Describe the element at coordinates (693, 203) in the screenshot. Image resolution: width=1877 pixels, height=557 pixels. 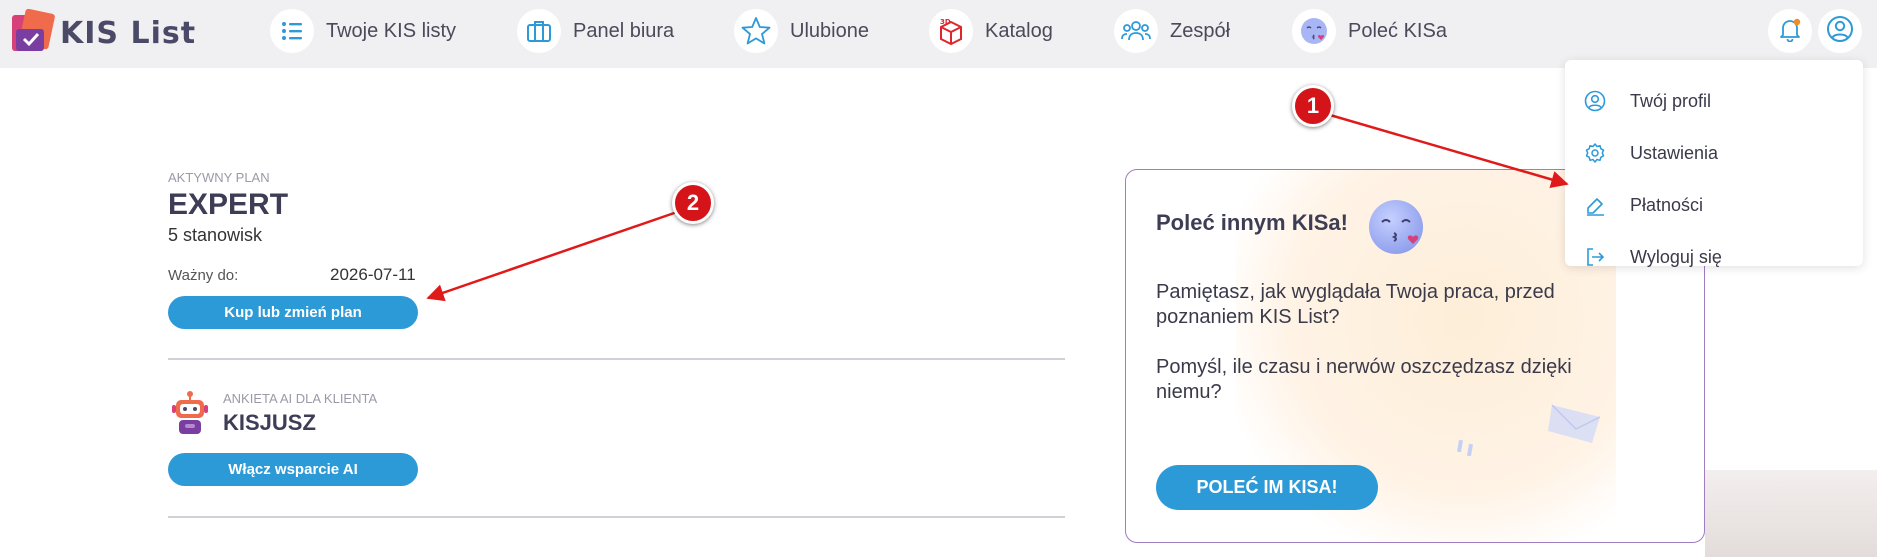
I see `annotation-marker-2: 2` at that location.